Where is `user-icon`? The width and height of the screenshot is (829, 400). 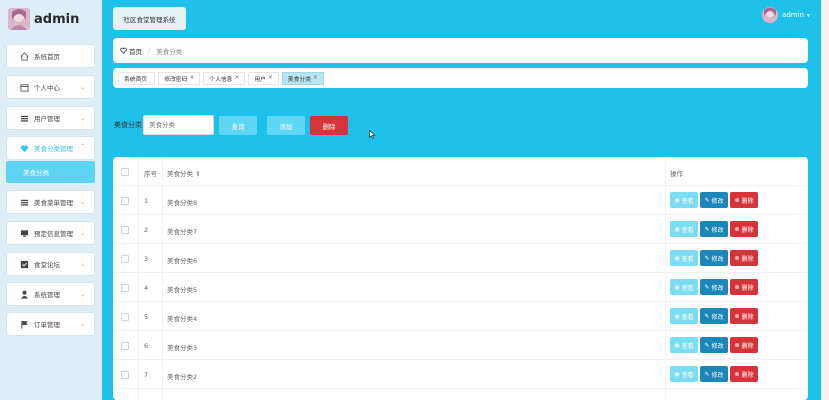
user-icon is located at coordinates (24, 294).